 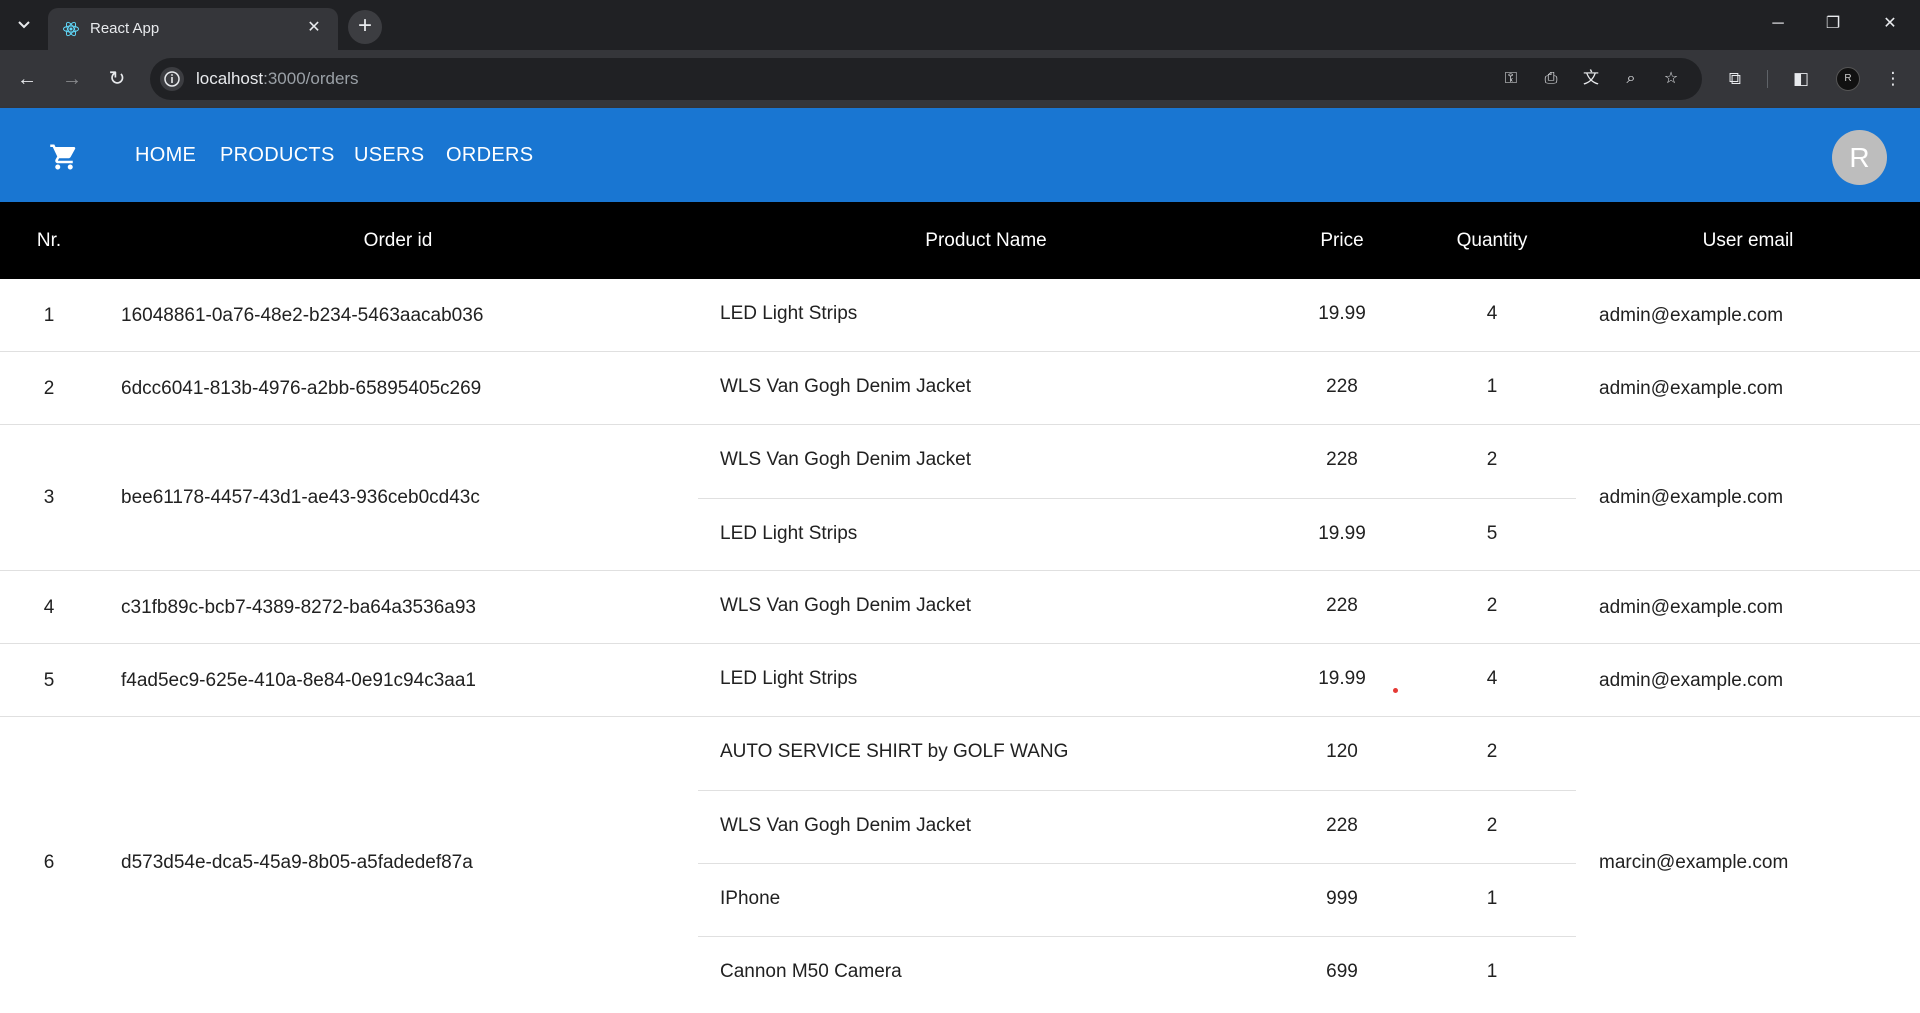 What do you see at coordinates (172, 79) in the screenshot?
I see `site-info-icon` at bounding box center [172, 79].